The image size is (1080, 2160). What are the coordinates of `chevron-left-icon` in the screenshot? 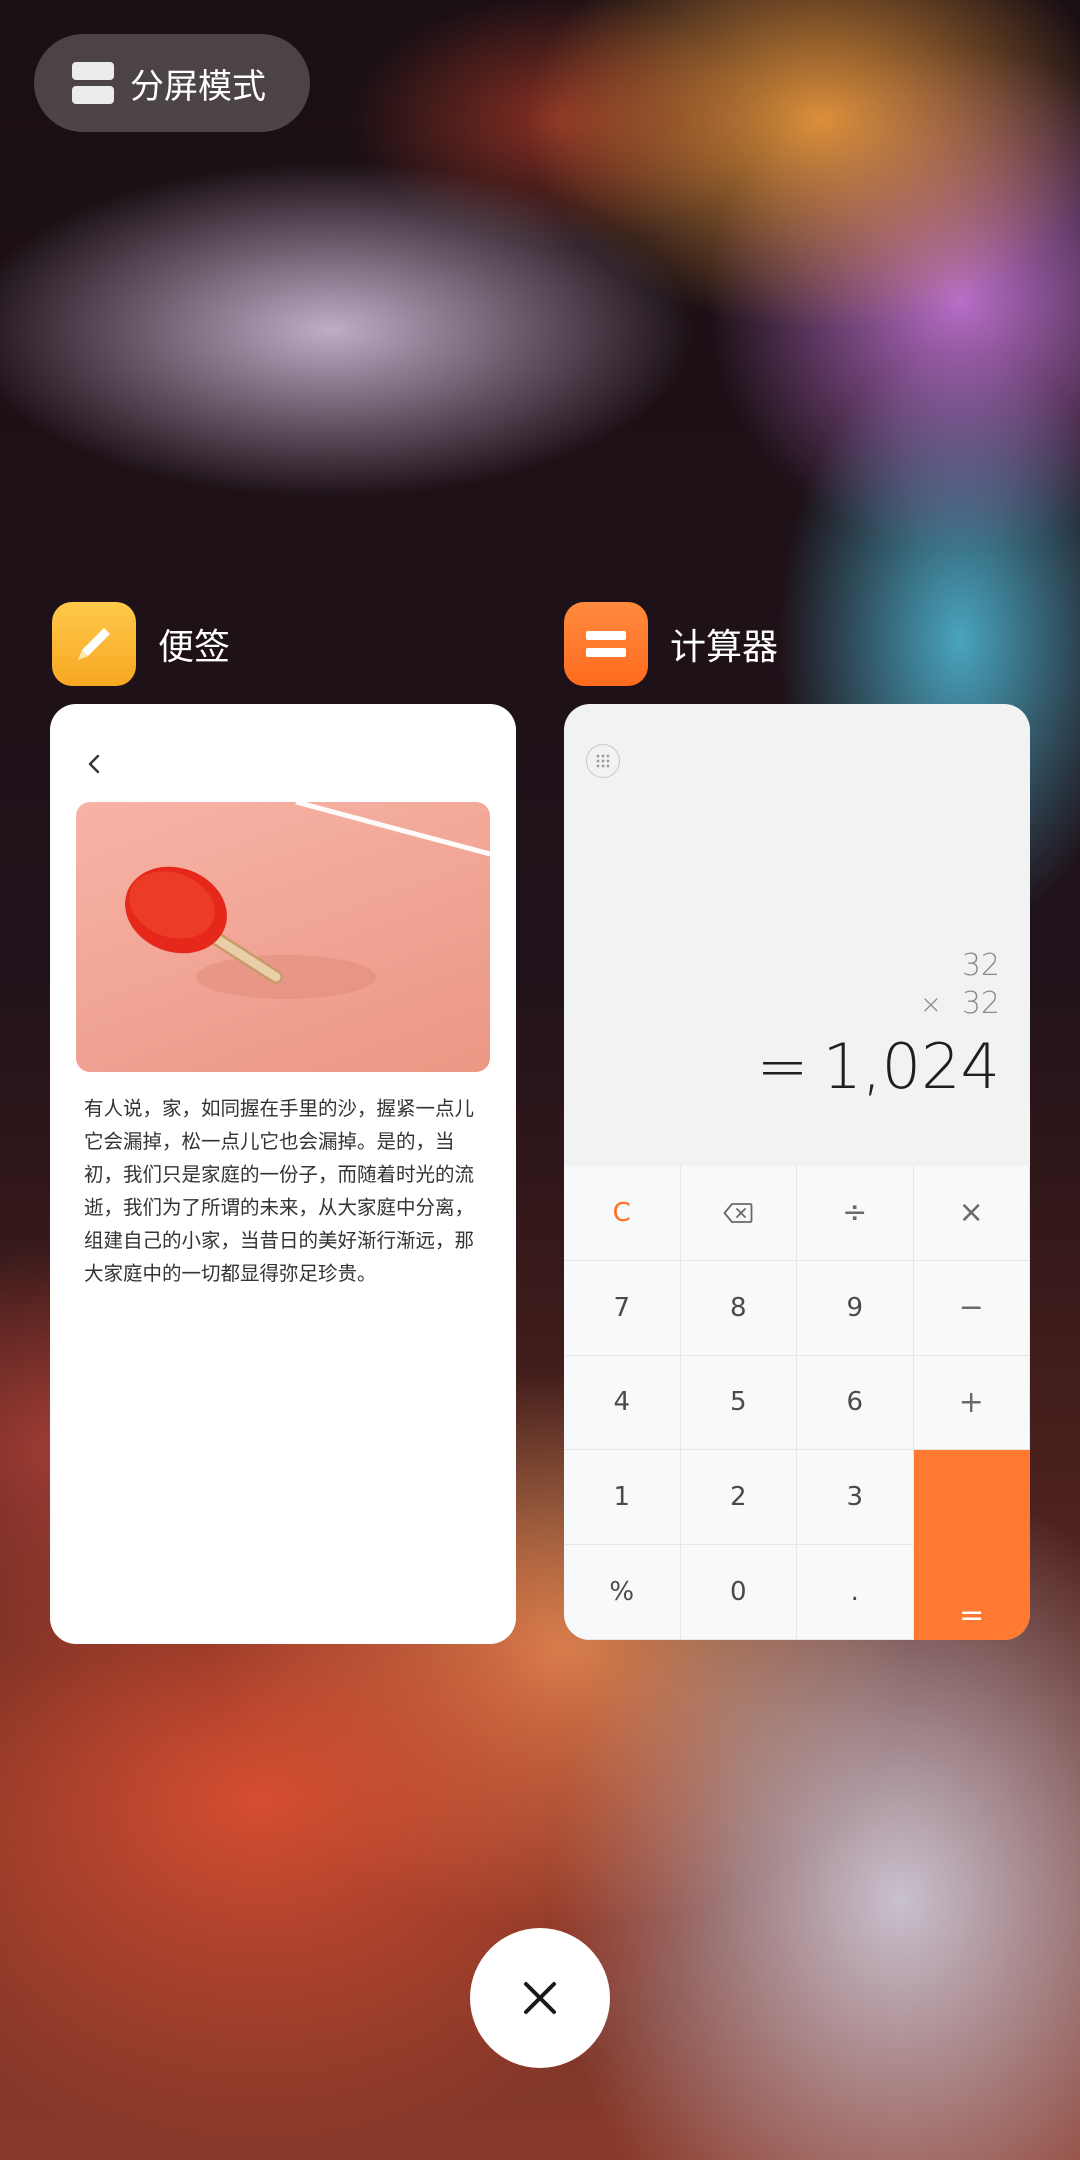 It's located at (94, 764).